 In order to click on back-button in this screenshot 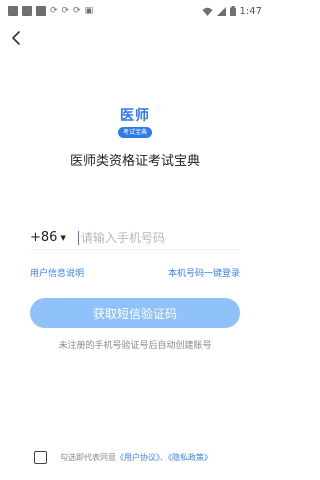, I will do `click(16, 38)`.